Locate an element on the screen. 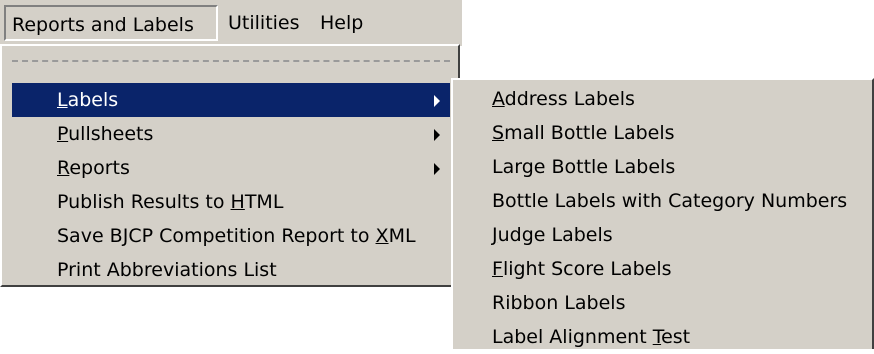 The height and width of the screenshot is (354, 874). submenu-item-address-labels: Address Labels is located at coordinates (662, 99).